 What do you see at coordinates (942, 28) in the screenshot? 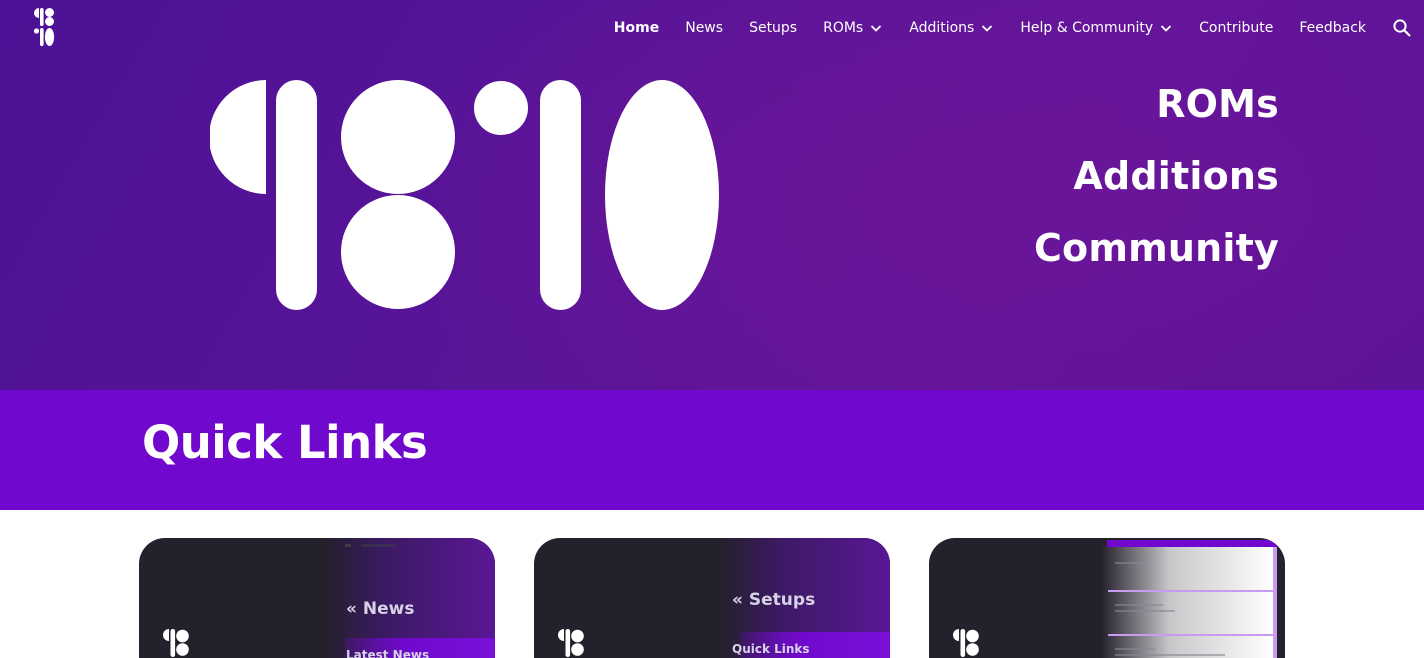
I see `nav-additions-label: Additions` at bounding box center [942, 28].